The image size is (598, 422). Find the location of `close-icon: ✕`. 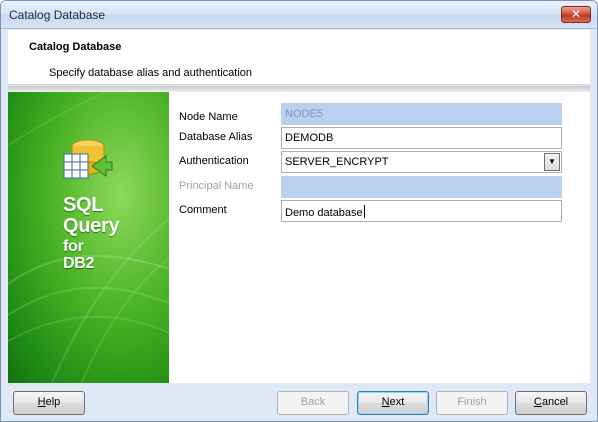

close-icon: ✕ is located at coordinates (576, 14).